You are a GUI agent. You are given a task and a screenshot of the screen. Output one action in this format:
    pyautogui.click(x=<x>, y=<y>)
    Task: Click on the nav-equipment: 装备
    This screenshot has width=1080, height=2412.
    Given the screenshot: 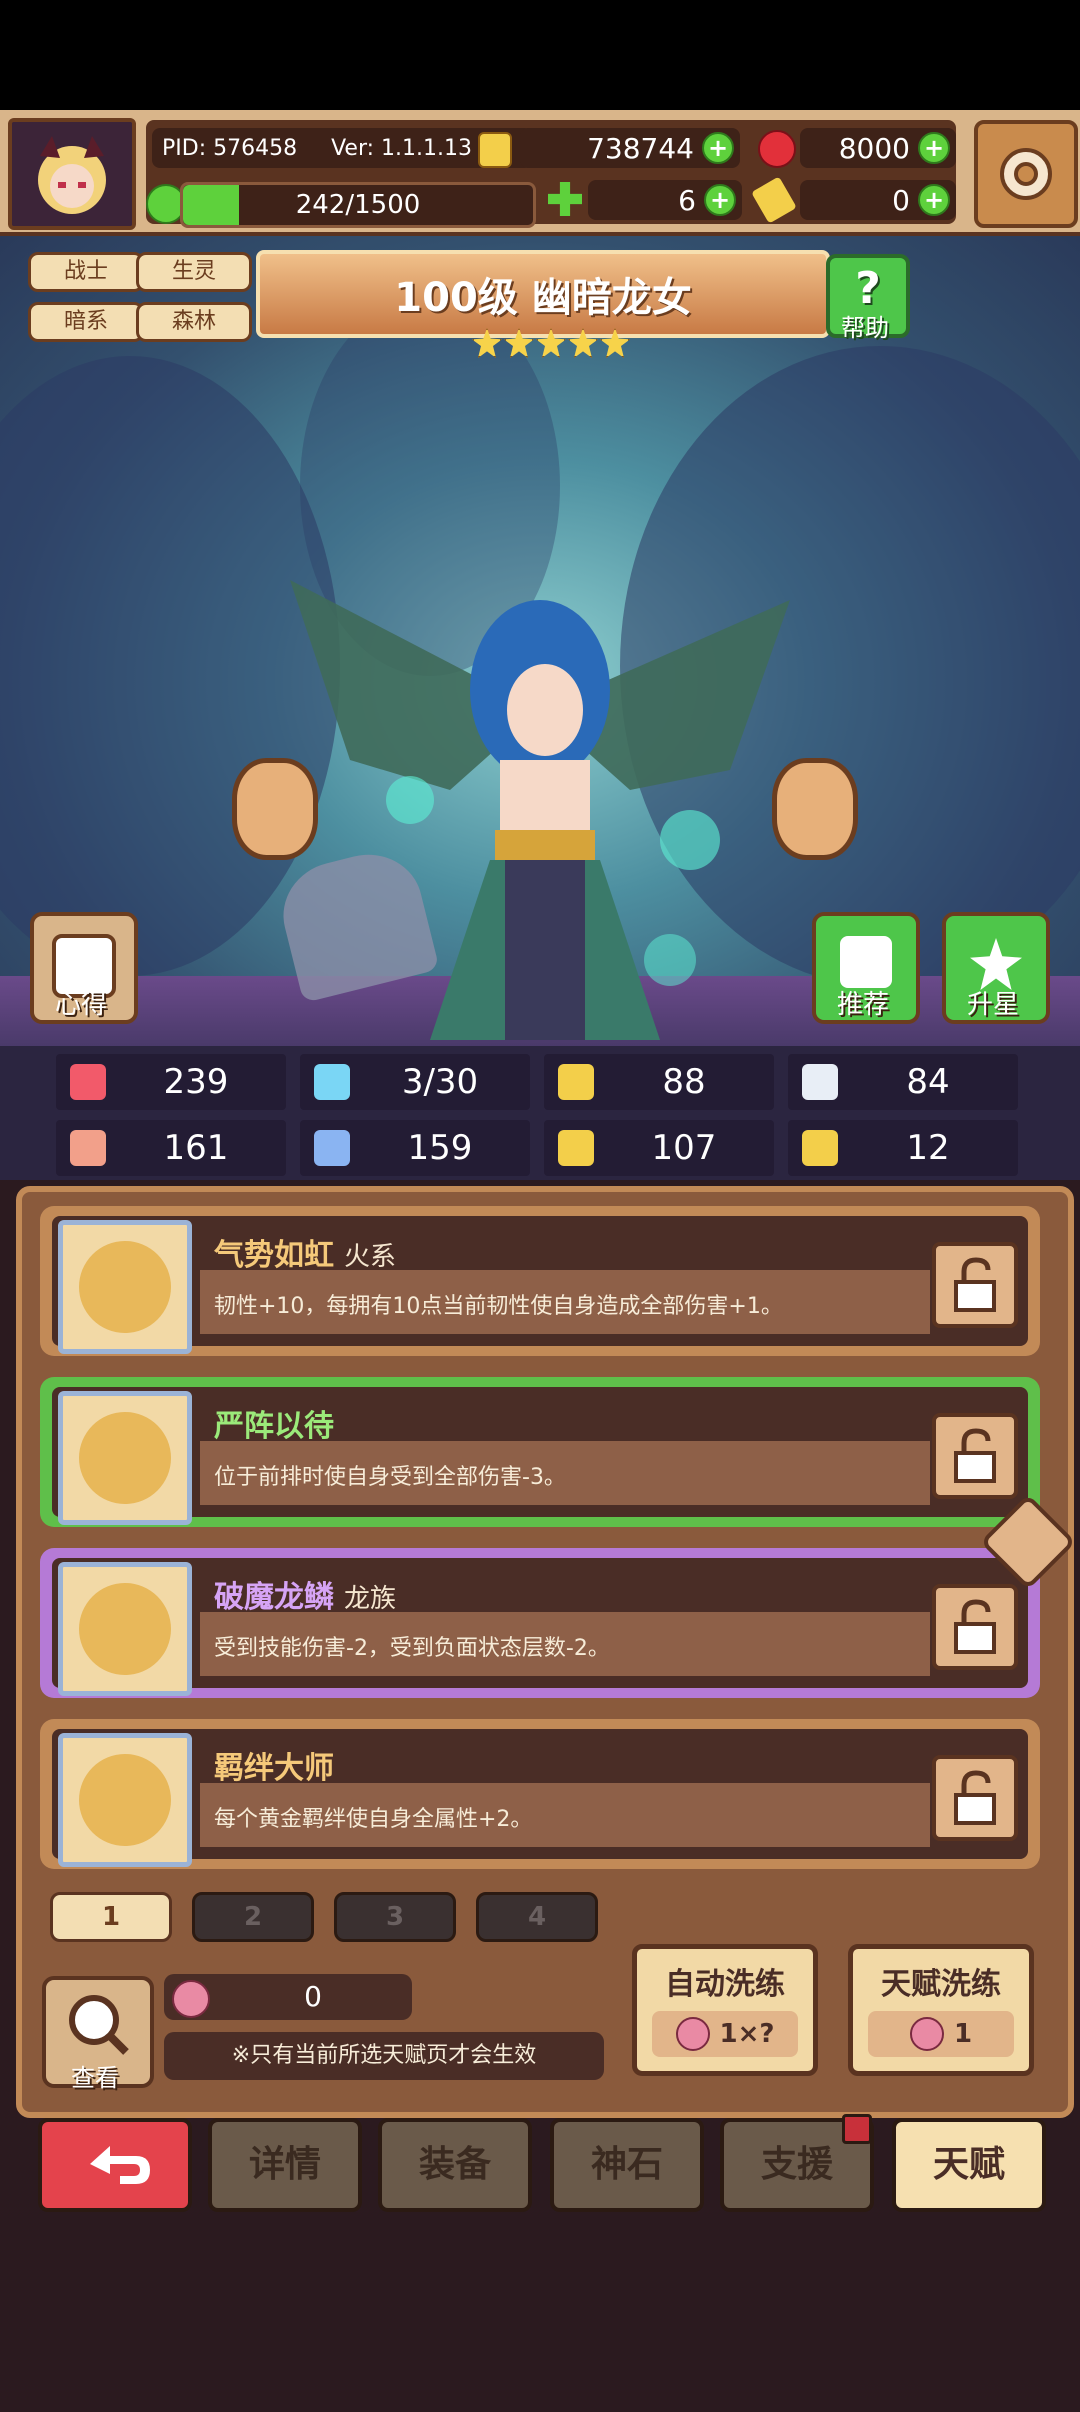 What is the action you would take?
    pyautogui.click(x=455, y=2165)
    